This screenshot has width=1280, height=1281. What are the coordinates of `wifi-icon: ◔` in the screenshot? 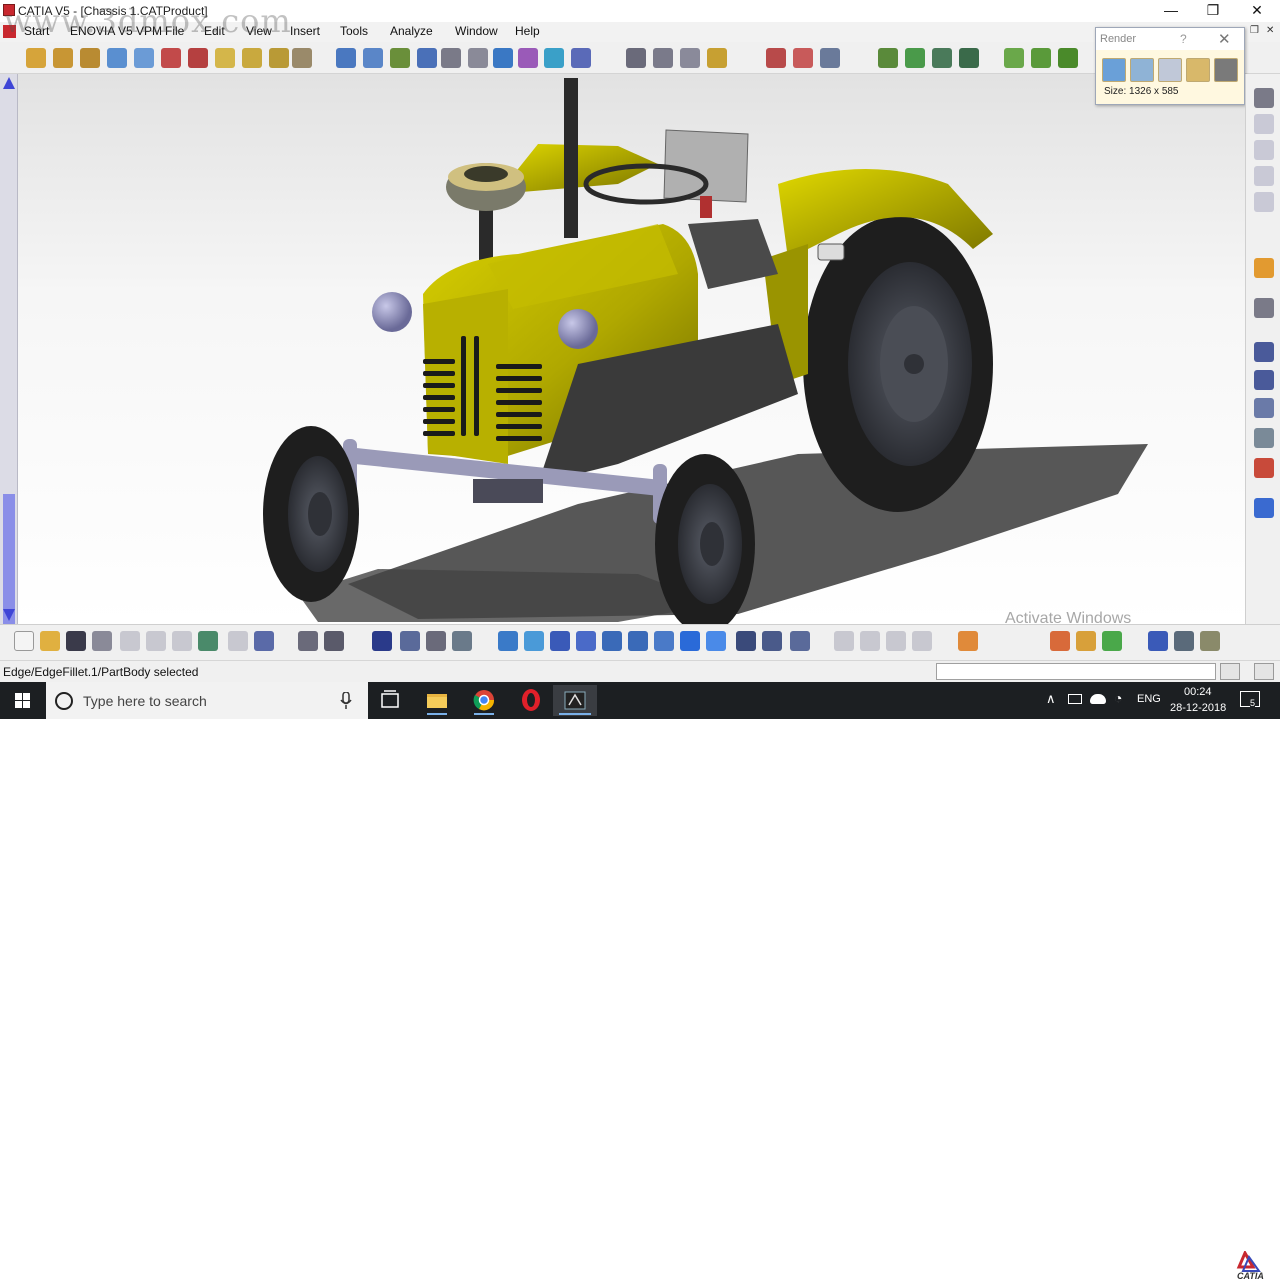 It's located at (1118, 698).